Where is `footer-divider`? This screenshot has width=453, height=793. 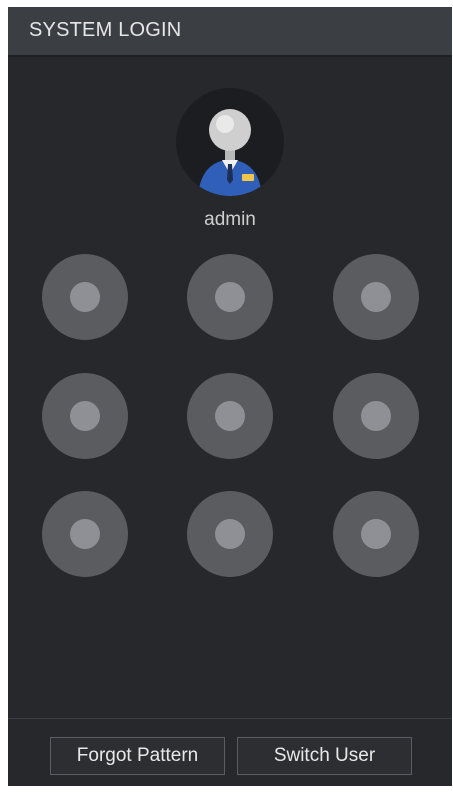 footer-divider is located at coordinates (230, 718).